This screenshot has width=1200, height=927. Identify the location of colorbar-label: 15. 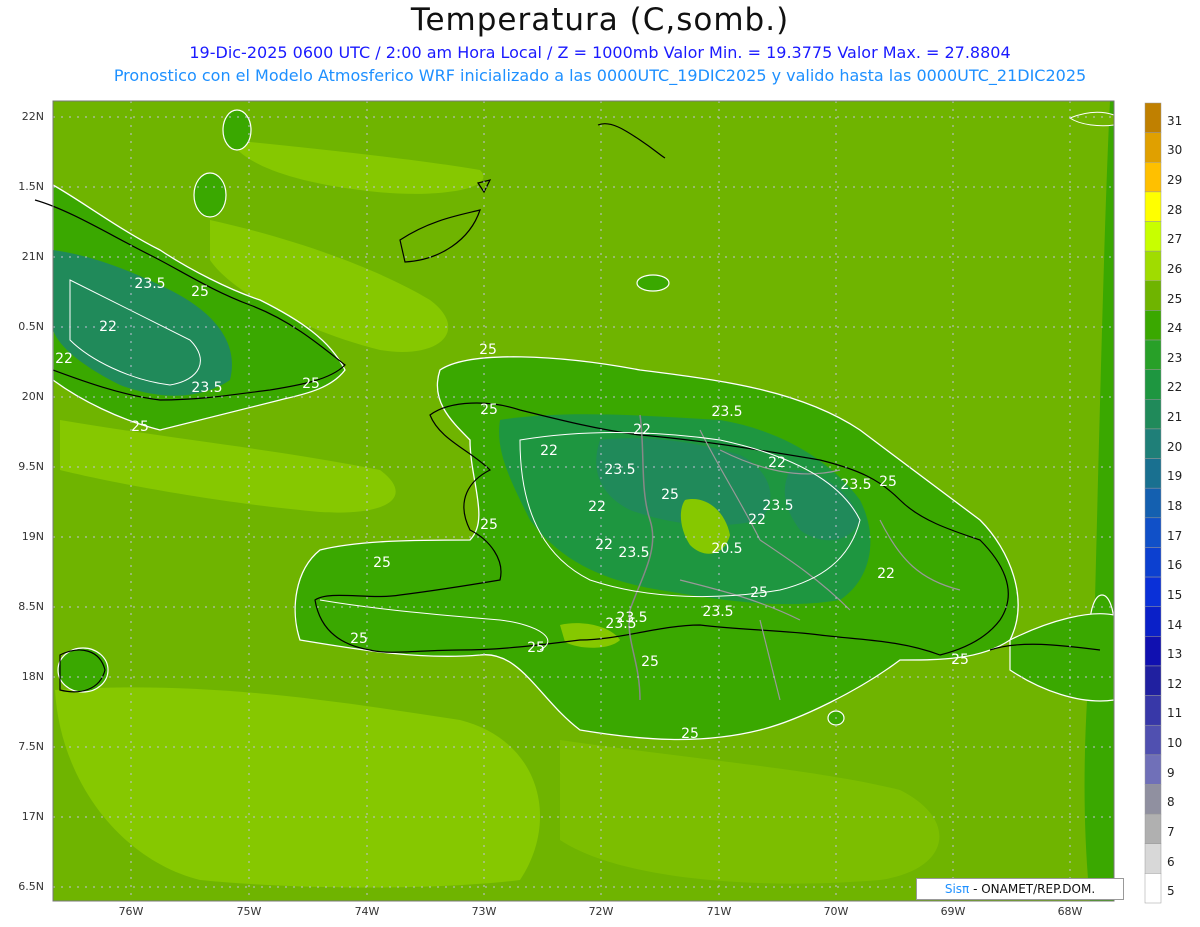
(1175, 594).